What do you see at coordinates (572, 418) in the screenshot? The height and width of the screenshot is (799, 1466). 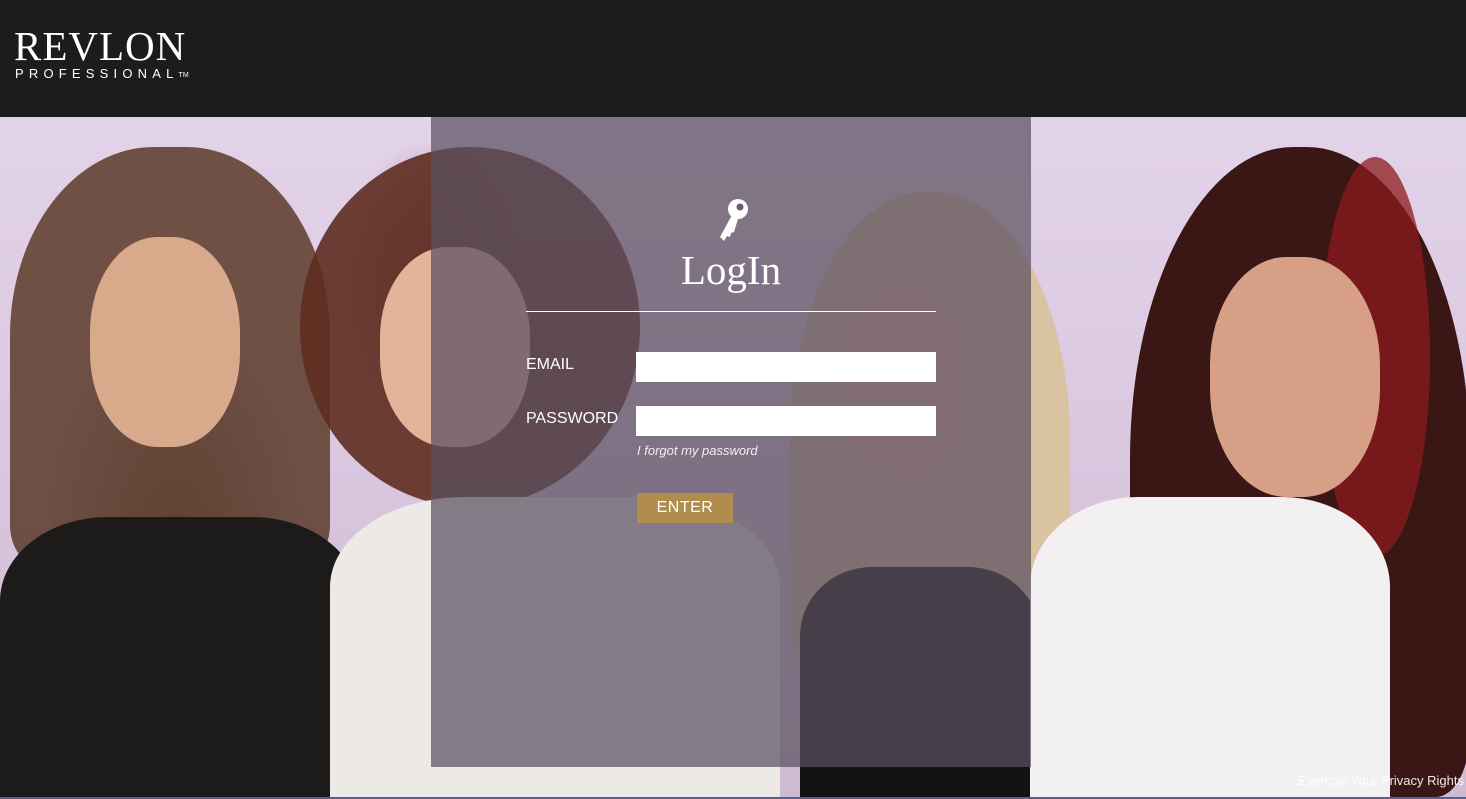 I see `password-label: PASSWORD` at bounding box center [572, 418].